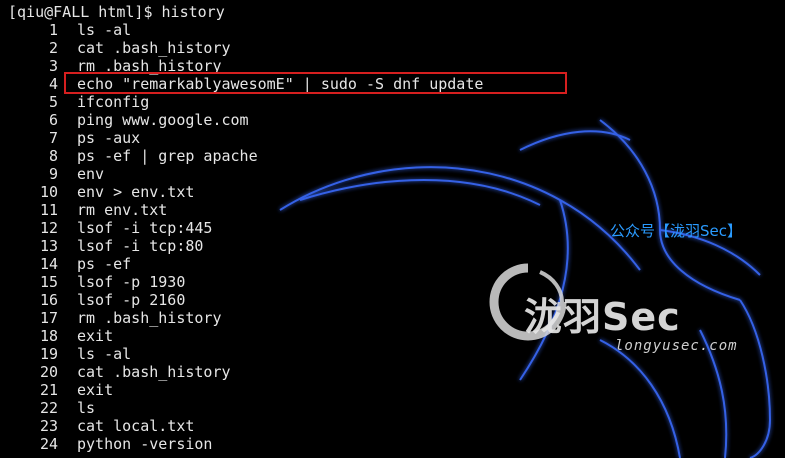 This screenshot has height=458, width=785. I want to click on history-entry-number: 5, so click(53, 102).